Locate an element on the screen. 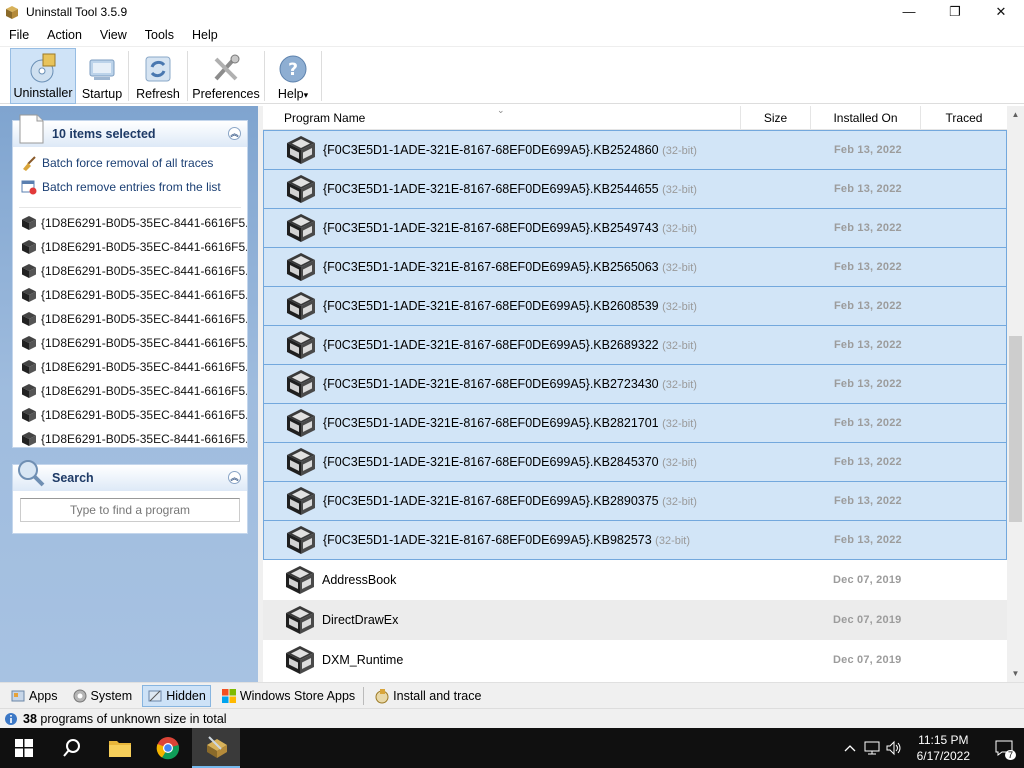 Image resolution: width=1024 pixels, height=768 pixels. program-row: DirectDrawEx Dec 07, 2019 is located at coordinates (635, 620).